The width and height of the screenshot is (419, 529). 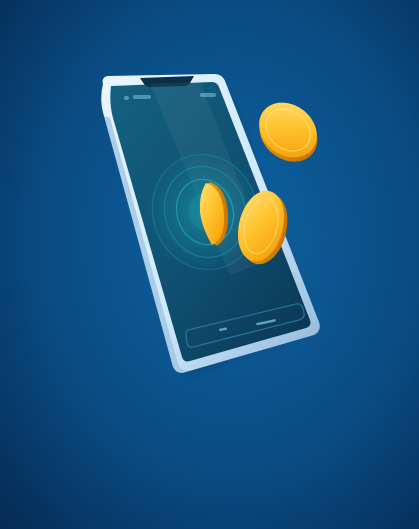 What do you see at coordinates (142, 97) in the screenshot?
I see `status-bar-left` at bounding box center [142, 97].